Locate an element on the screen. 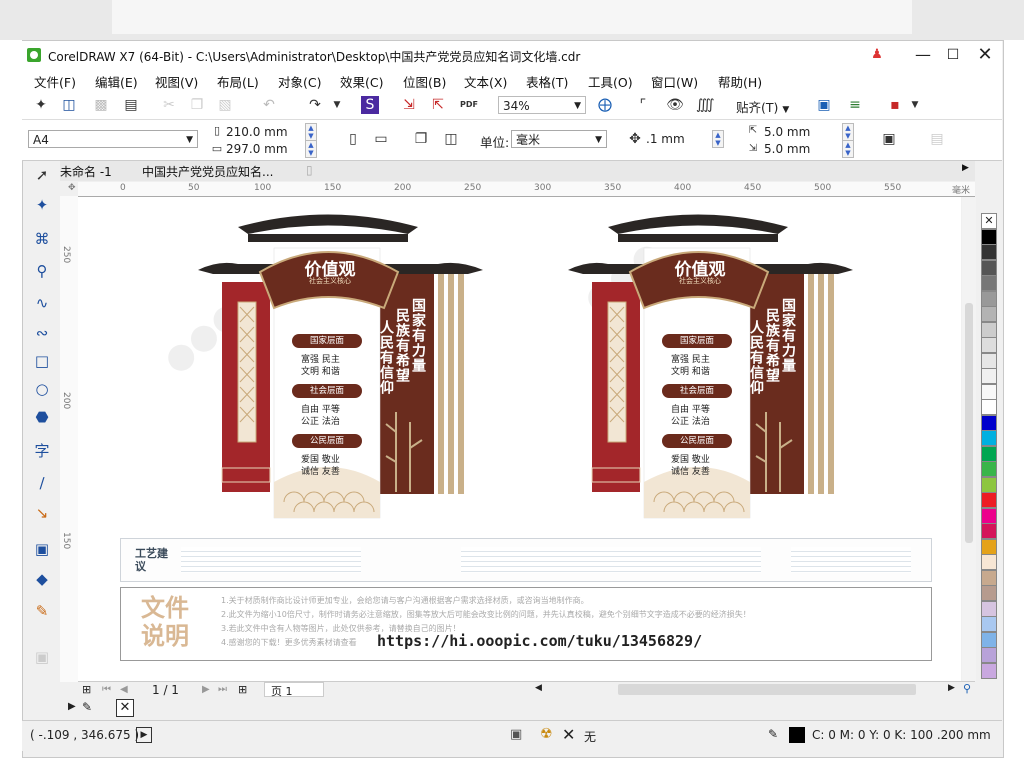 This screenshot has height=768, width=1024. nudge-spinner: ▲ ▼ is located at coordinates (718, 139).